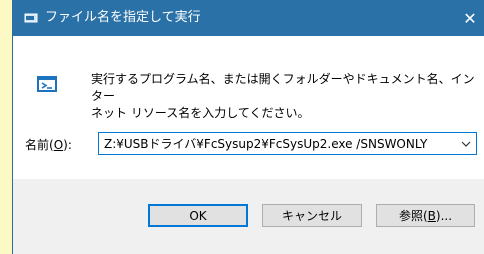 This screenshot has height=254, width=484. What do you see at coordinates (198, 215) in the screenshot?
I see `ok-button: OK` at bounding box center [198, 215].